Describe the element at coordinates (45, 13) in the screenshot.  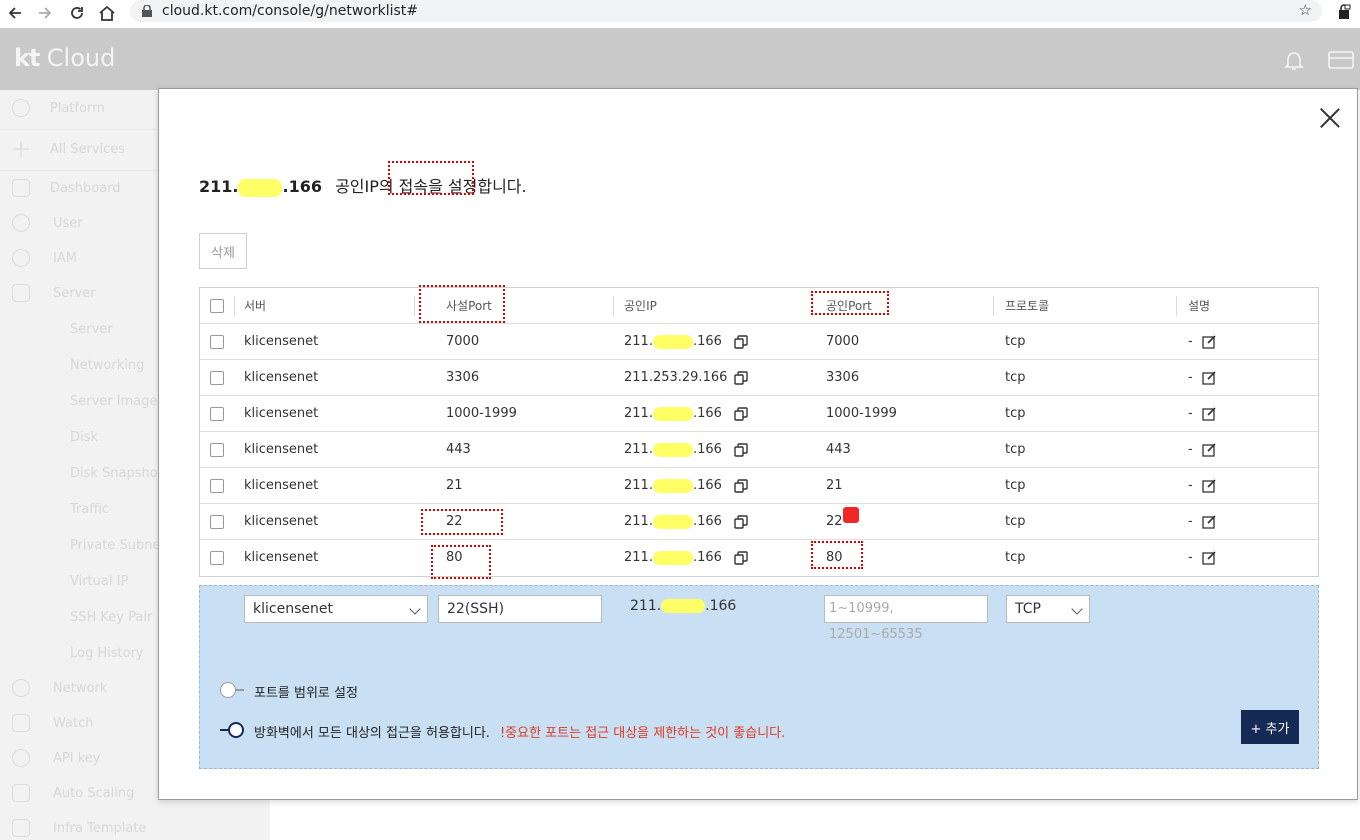
I see `forward-icon` at that location.